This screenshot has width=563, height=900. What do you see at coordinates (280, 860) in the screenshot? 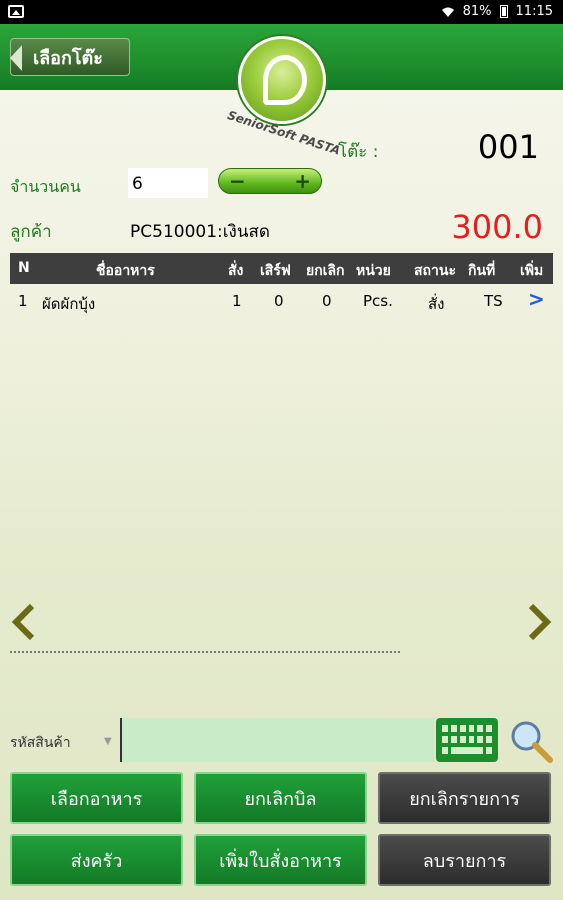
I see `add-order-sheet-button: เพิ่มใบสั่งอาหาร` at bounding box center [280, 860].